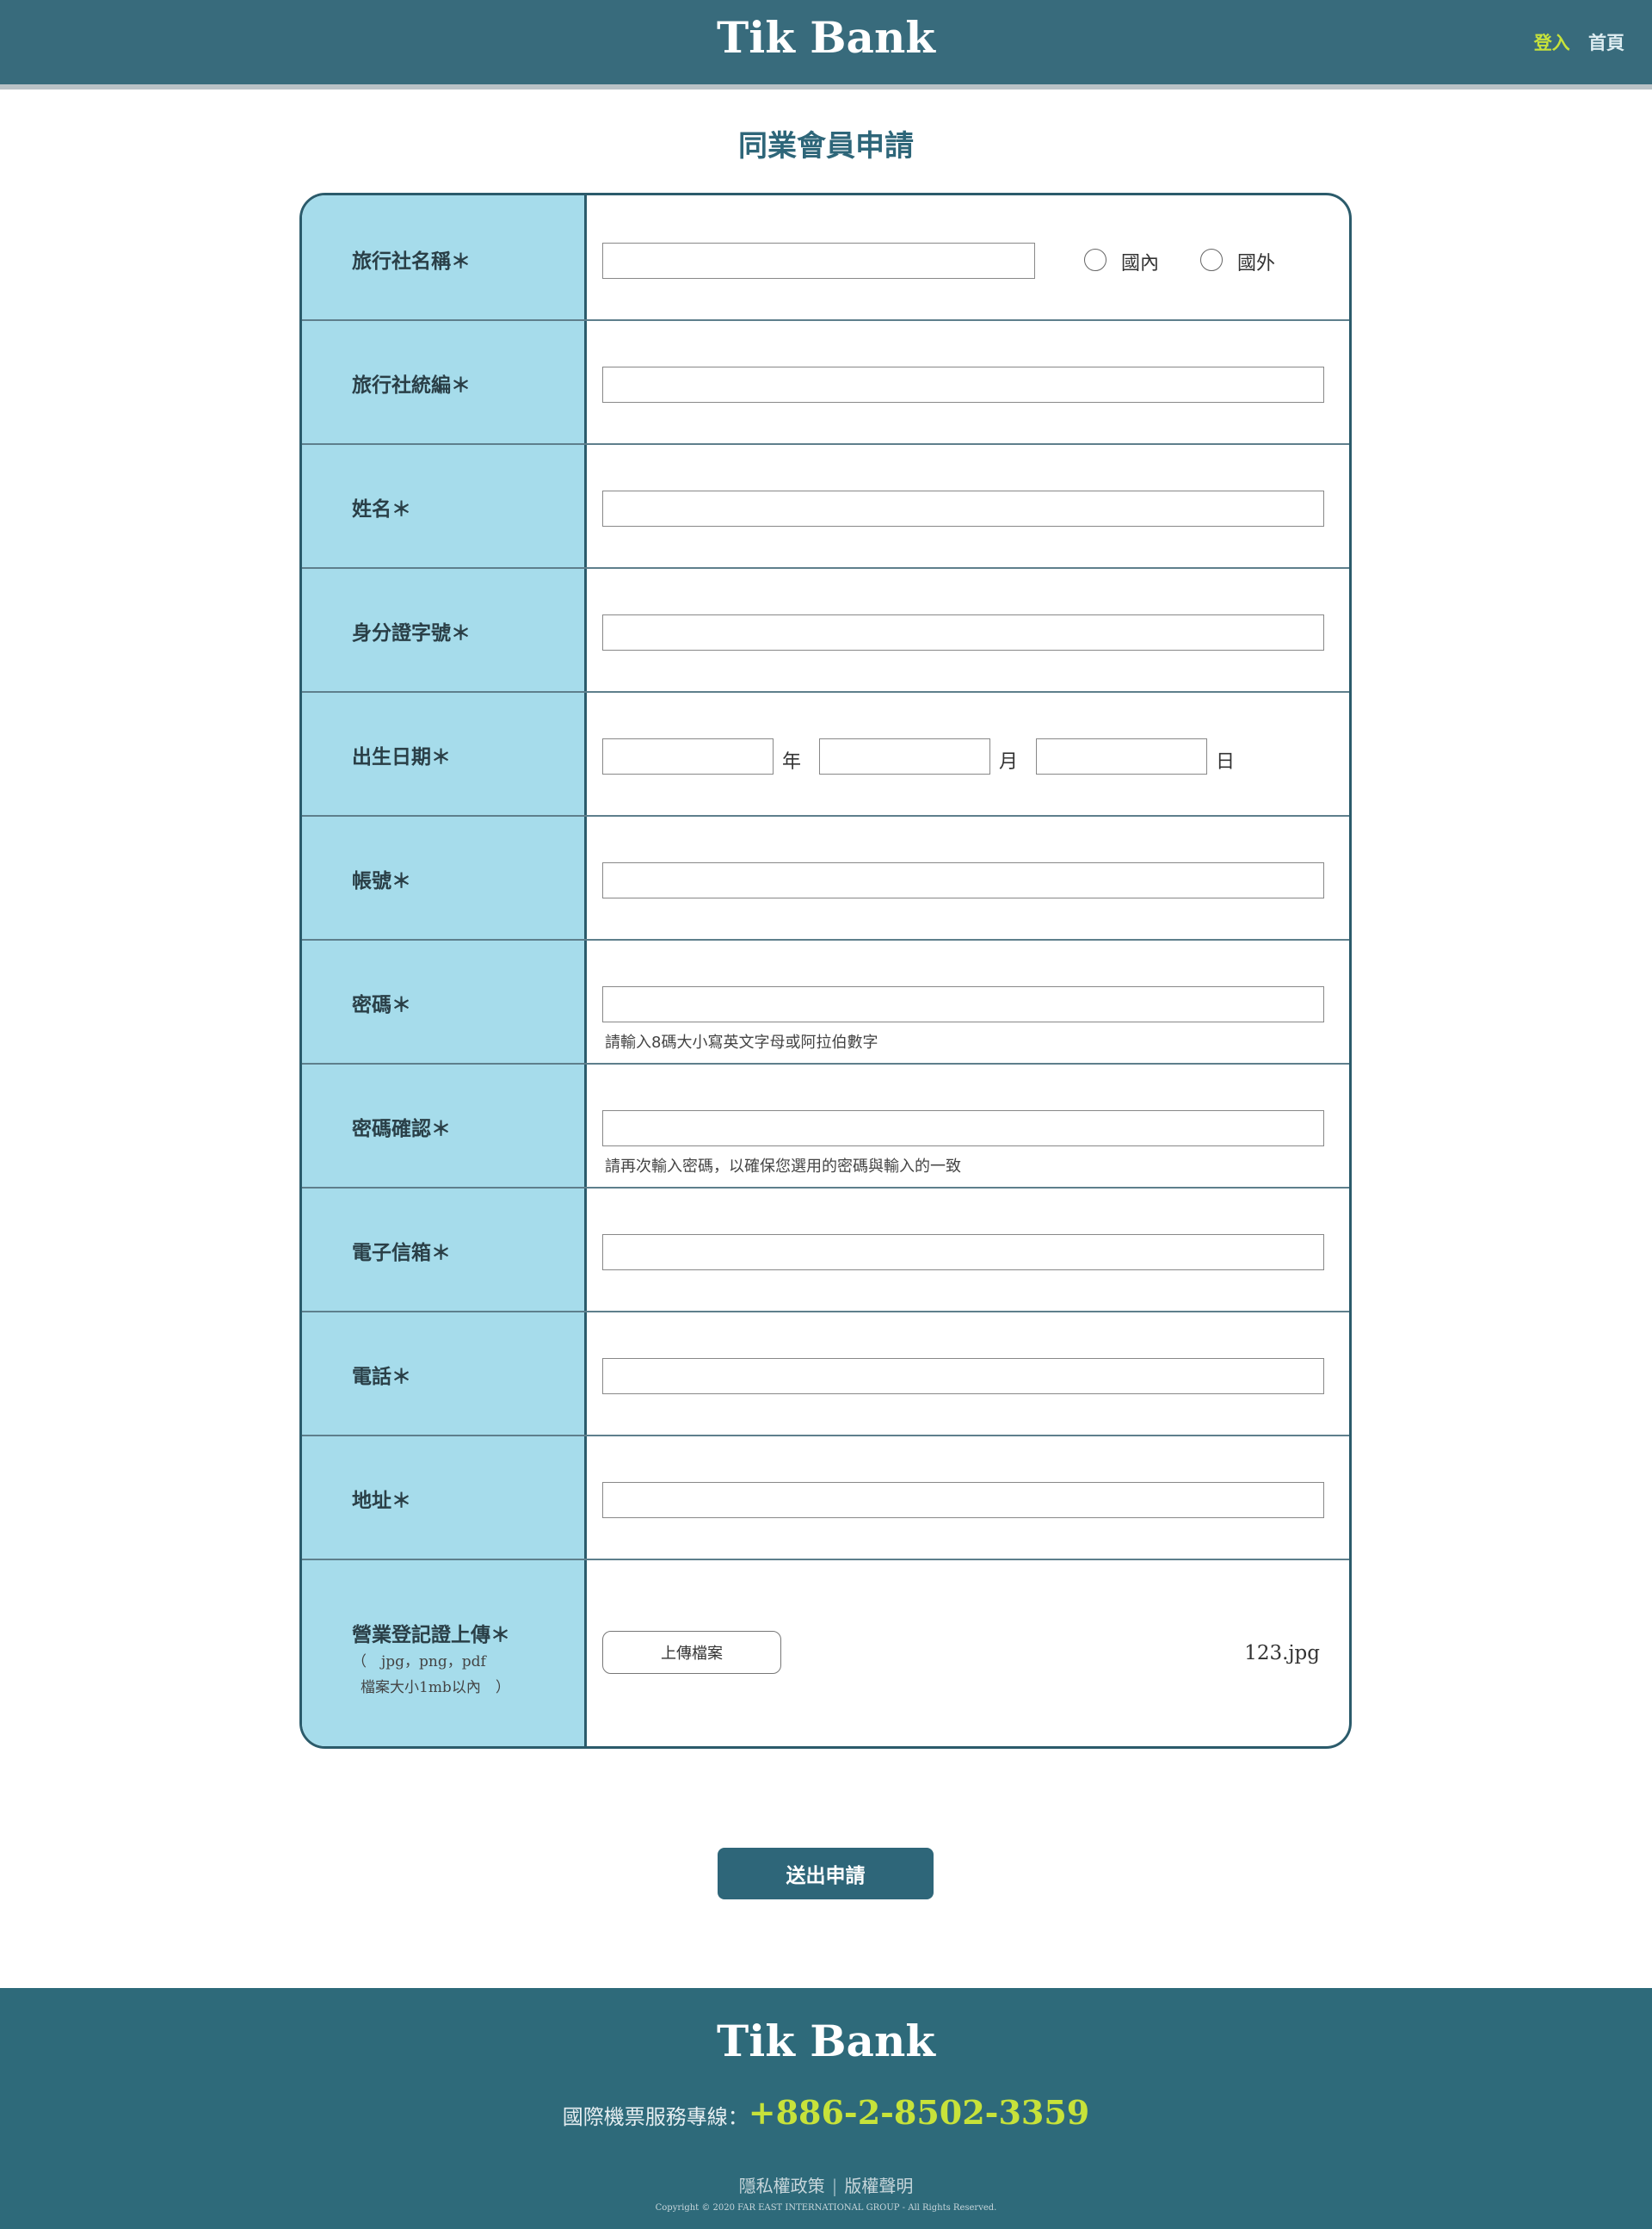 The width and height of the screenshot is (1652, 2229). I want to click on agency-name-label: 旅行社名稱＊, so click(411, 261).